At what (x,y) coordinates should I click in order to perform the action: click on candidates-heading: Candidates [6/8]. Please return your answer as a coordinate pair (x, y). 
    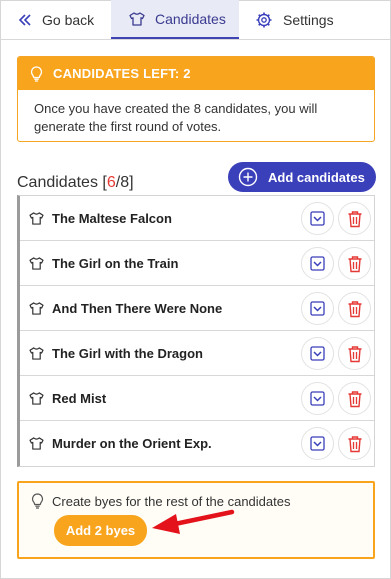
    Looking at the image, I should click on (75, 183).